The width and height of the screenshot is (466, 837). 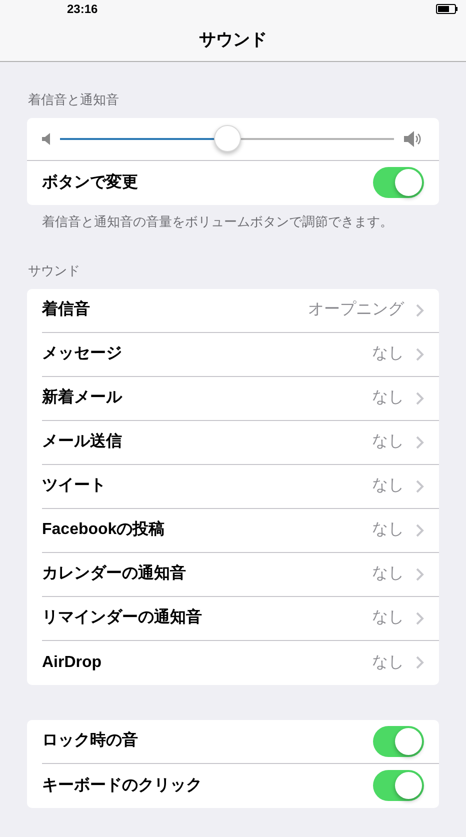 What do you see at coordinates (227, 138) in the screenshot?
I see `slider-thumb` at bounding box center [227, 138].